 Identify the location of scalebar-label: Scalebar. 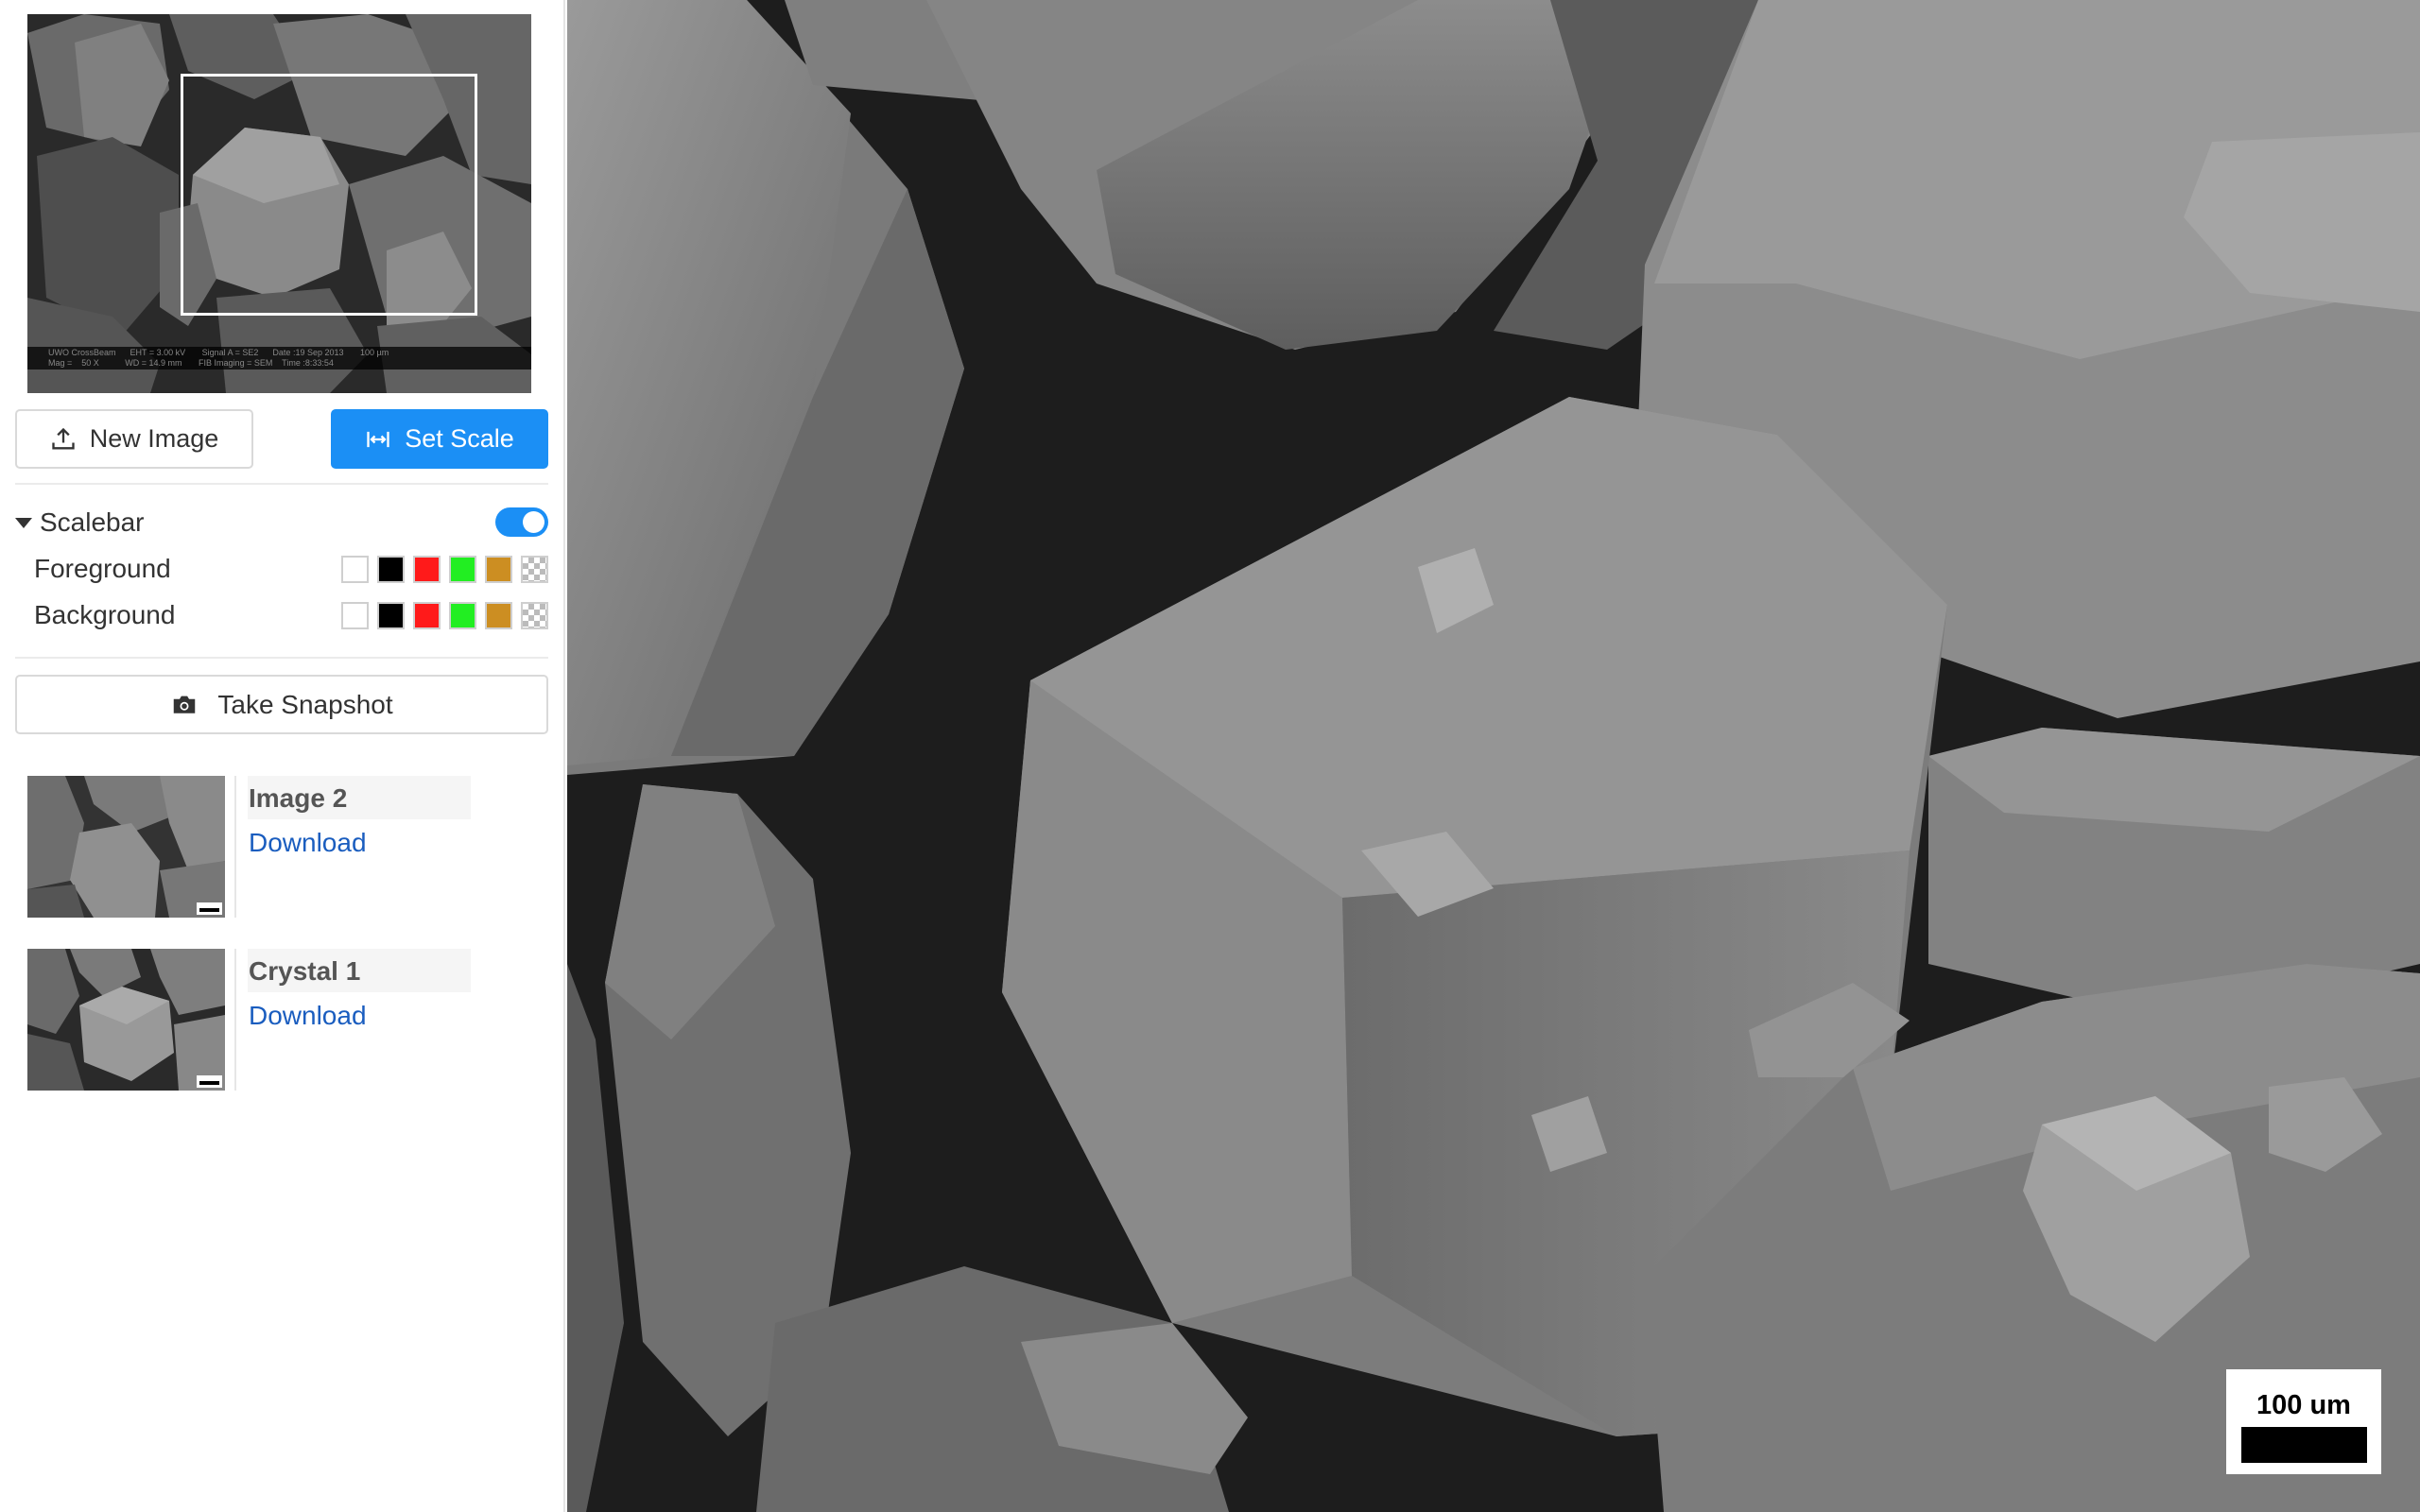
(92, 522).